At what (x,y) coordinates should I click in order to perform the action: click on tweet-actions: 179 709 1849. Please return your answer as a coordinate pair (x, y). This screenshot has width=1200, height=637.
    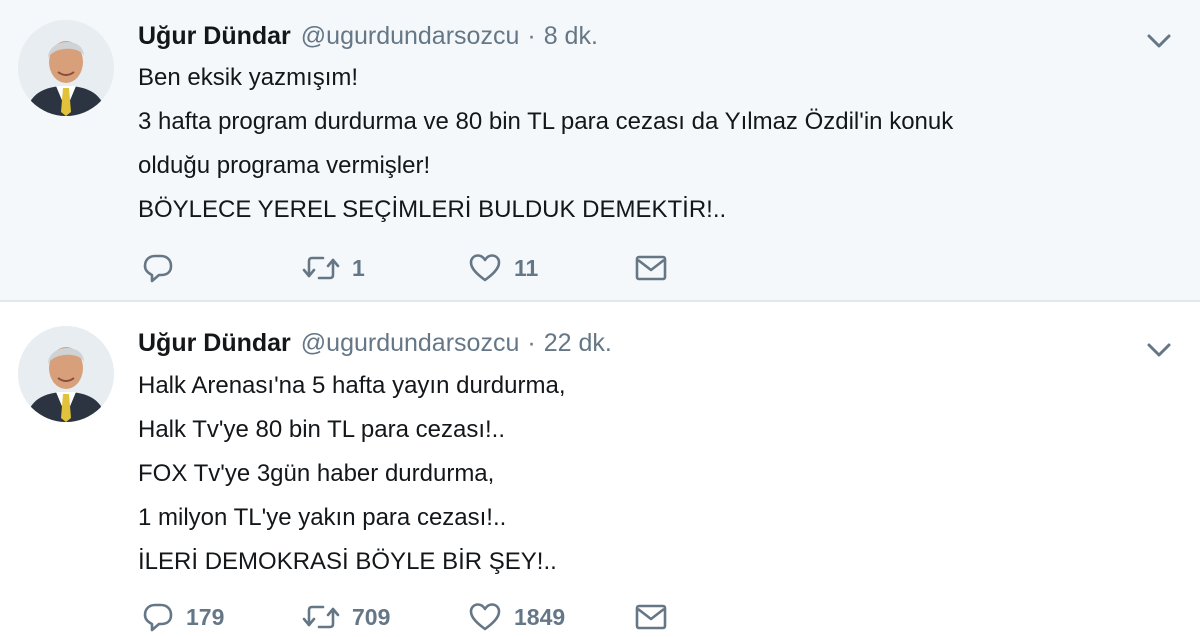
    Looking at the image, I should click on (438, 617).